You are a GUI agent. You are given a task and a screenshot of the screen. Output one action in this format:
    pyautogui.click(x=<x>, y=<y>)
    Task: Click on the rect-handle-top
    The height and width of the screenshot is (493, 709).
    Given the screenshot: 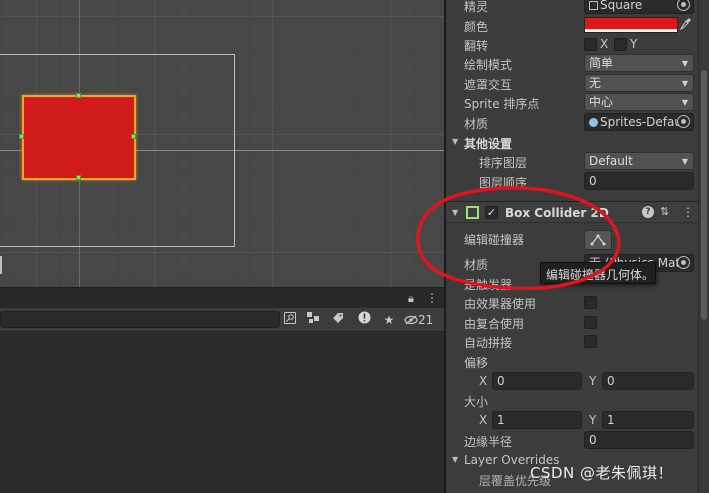 What is the action you would take?
    pyautogui.click(x=78, y=95)
    